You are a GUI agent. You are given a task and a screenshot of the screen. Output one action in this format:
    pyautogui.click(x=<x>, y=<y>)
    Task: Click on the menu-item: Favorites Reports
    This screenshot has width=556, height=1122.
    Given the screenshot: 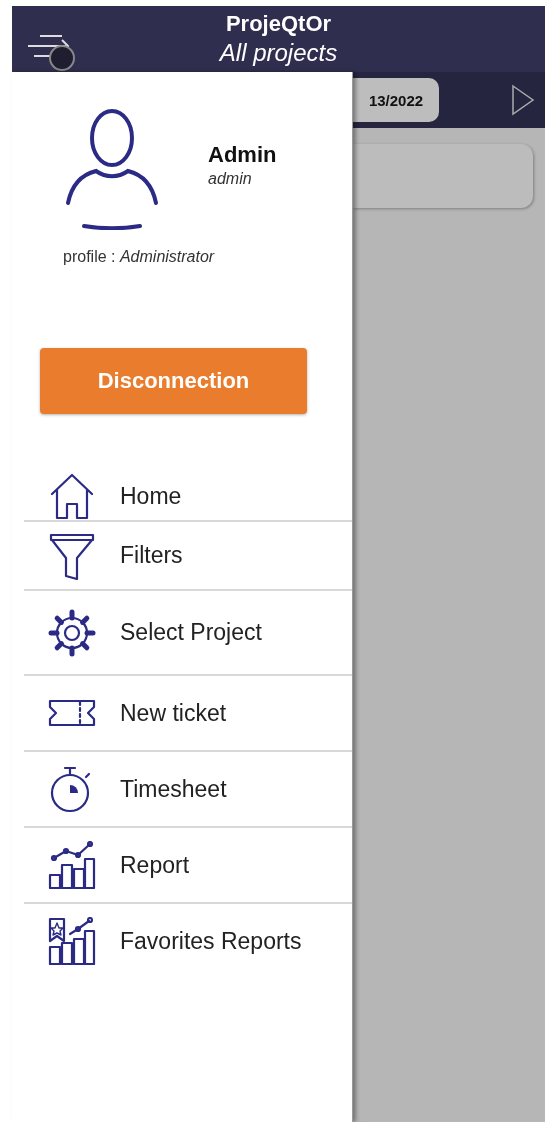 What is the action you would take?
    pyautogui.click(x=188, y=941)
    